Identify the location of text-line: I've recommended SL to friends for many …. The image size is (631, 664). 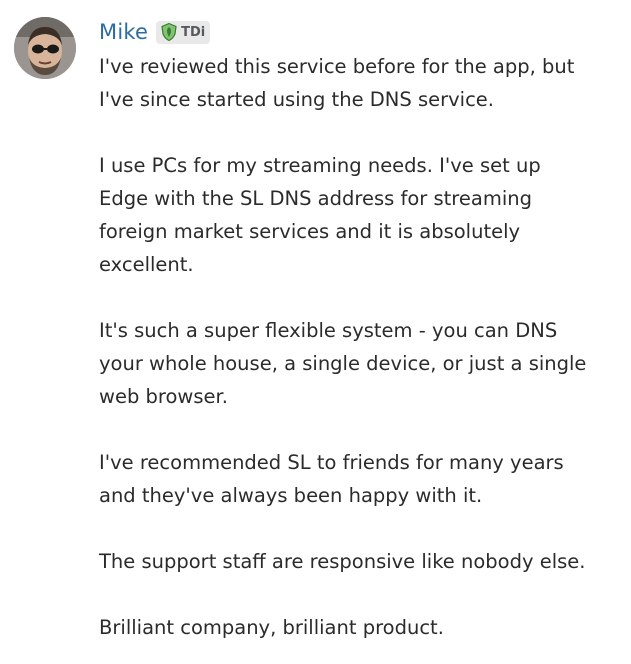
(331, 462).